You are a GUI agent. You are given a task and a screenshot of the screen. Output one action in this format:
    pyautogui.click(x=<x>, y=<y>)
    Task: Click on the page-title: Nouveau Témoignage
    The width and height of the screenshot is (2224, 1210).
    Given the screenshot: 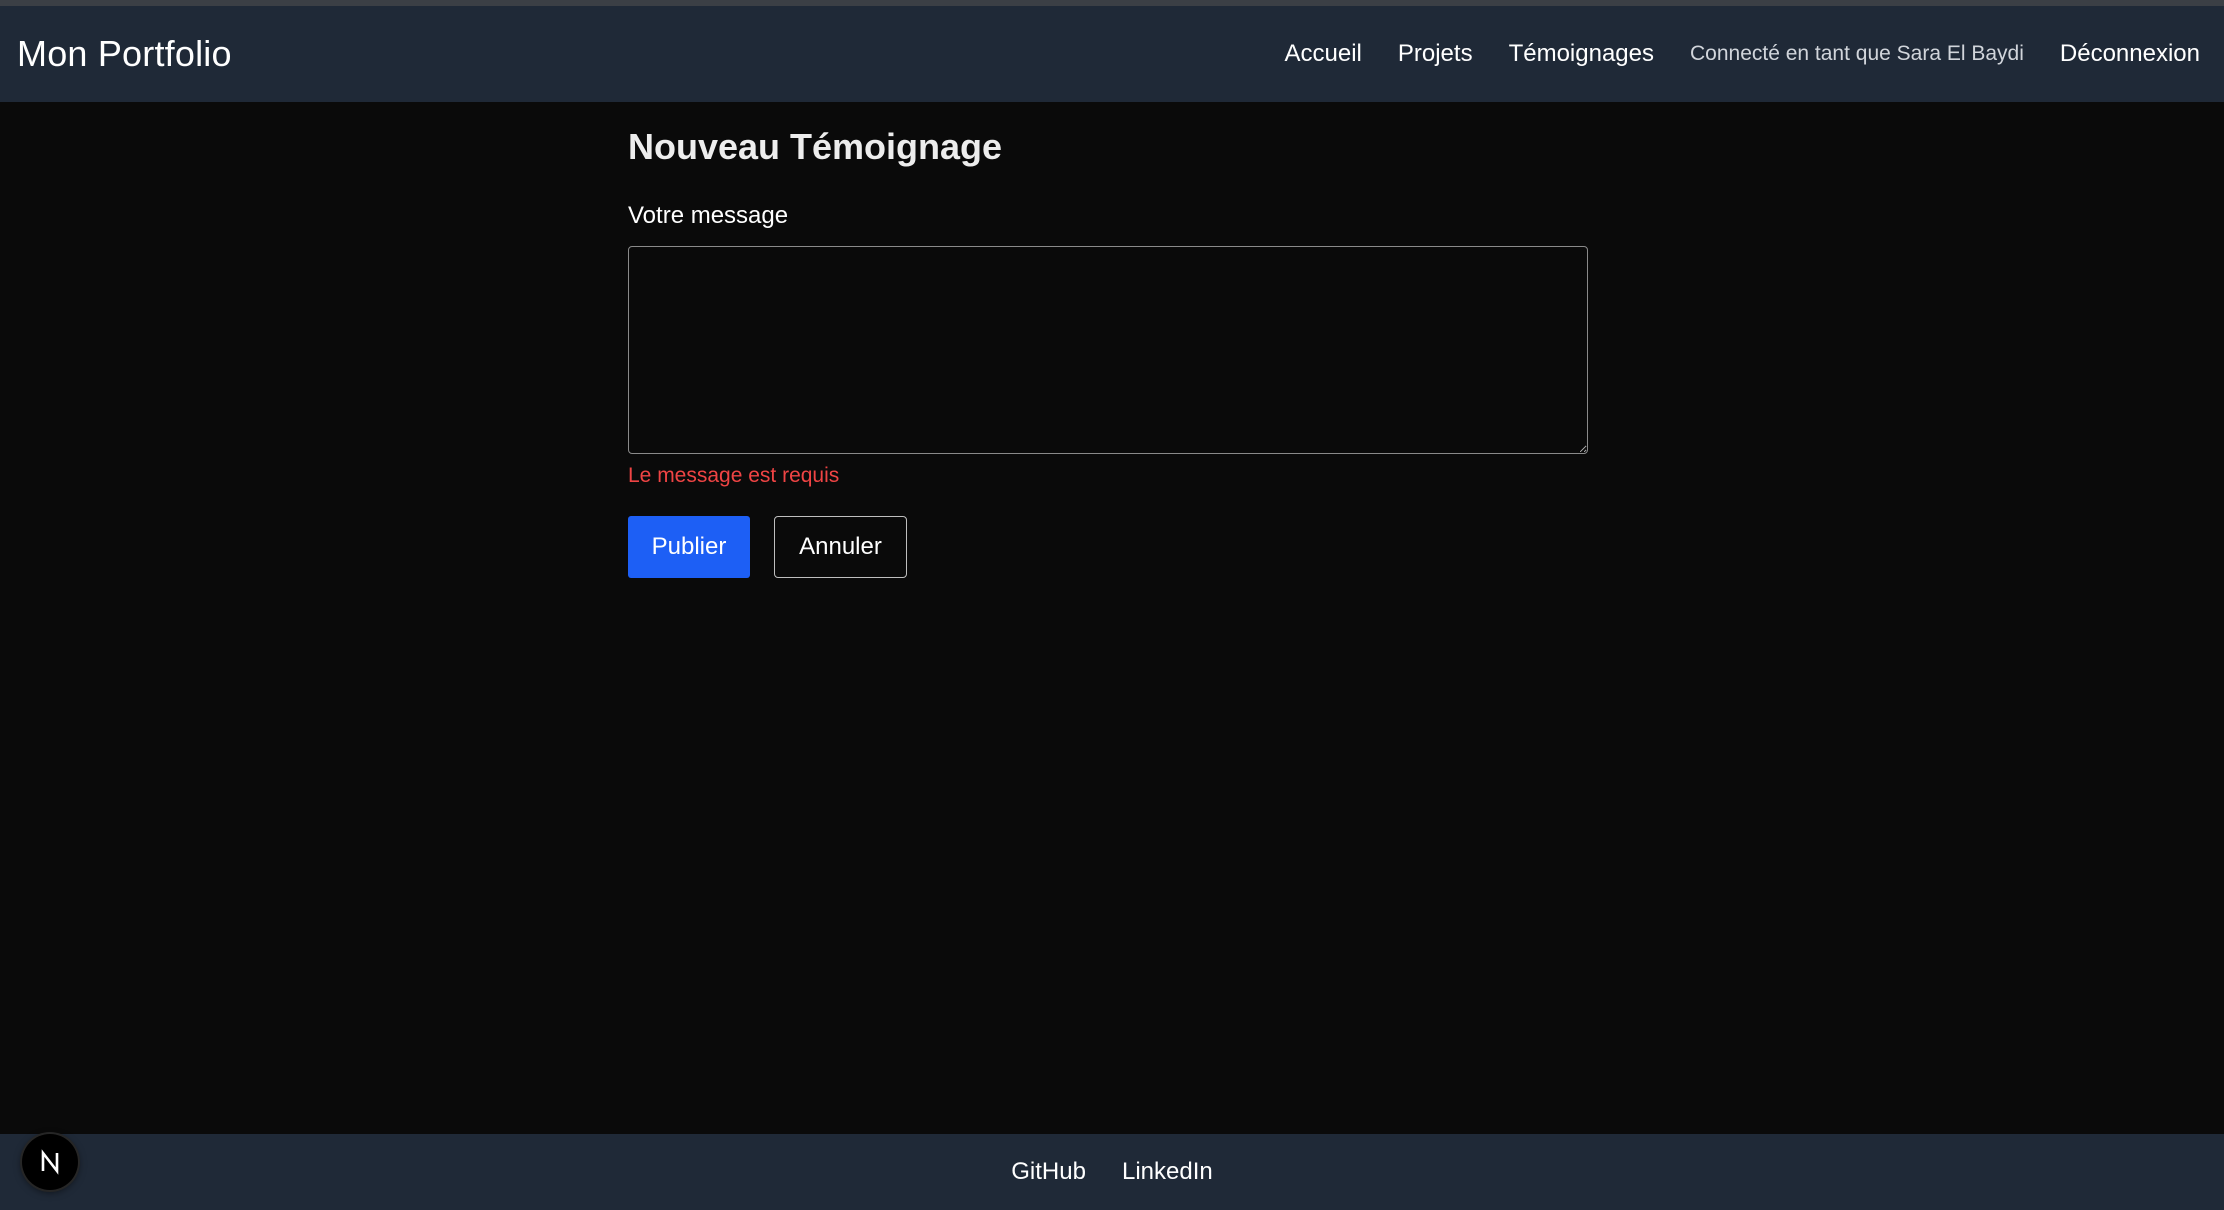 What is the action you would take?
    pyautogui.click(x=815, y=146)
    